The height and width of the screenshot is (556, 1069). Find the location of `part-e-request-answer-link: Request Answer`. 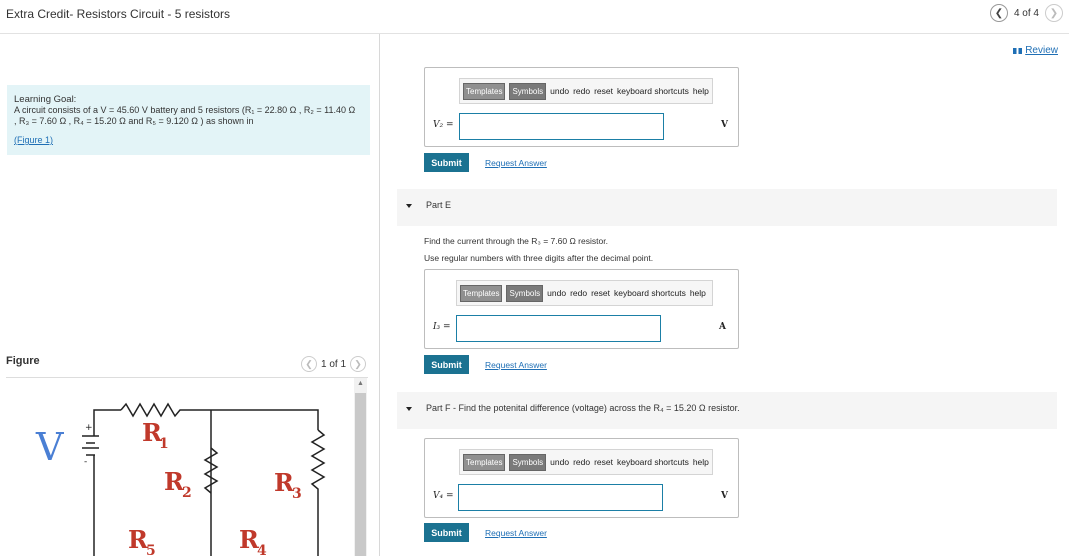

part-e-request-answer-link: Request Answer is located at coordinates (516, 365).